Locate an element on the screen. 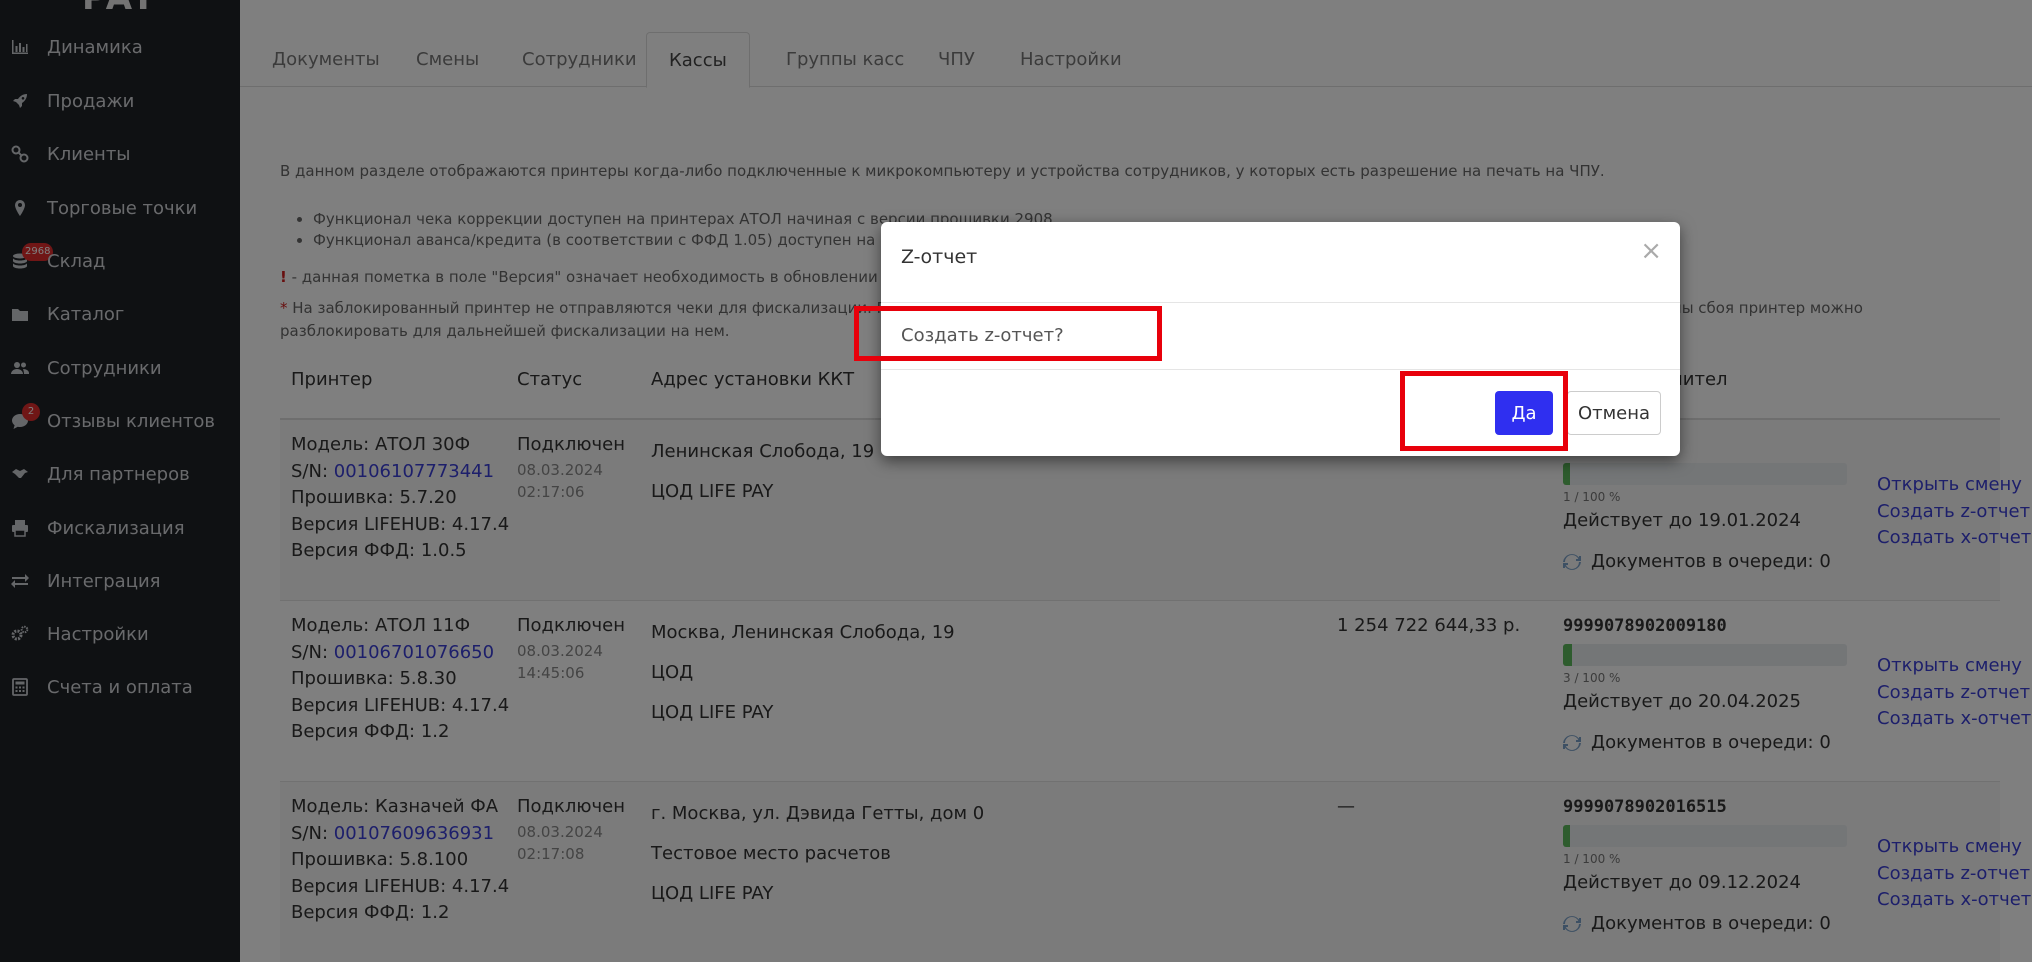  modal-header-divider is located at coordinates (1280, 302).